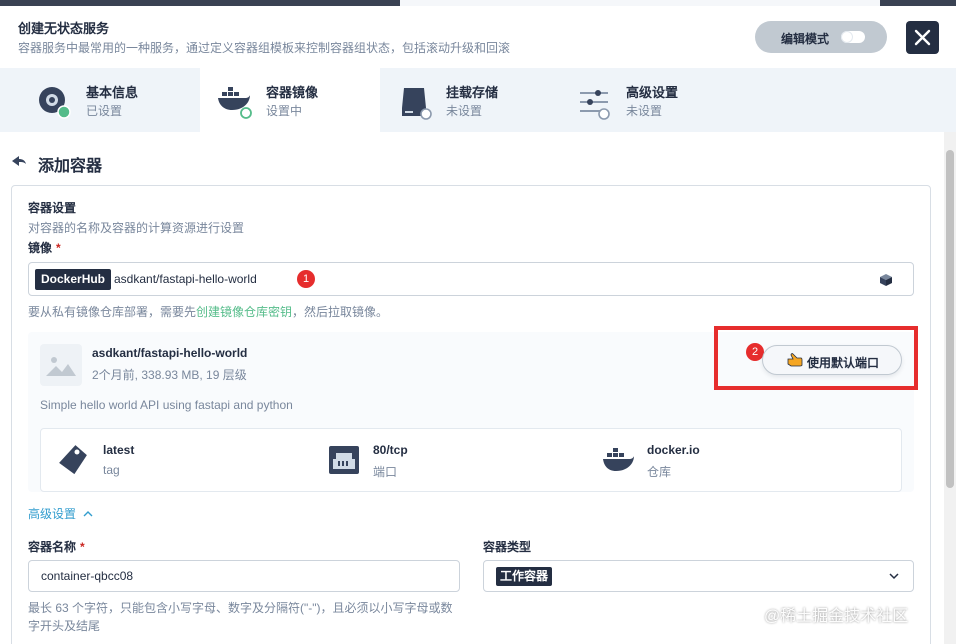 Image resolution: width=956 pixels, height=644 pixels. I want to click on back-arrow-icon, so click(19, 161).